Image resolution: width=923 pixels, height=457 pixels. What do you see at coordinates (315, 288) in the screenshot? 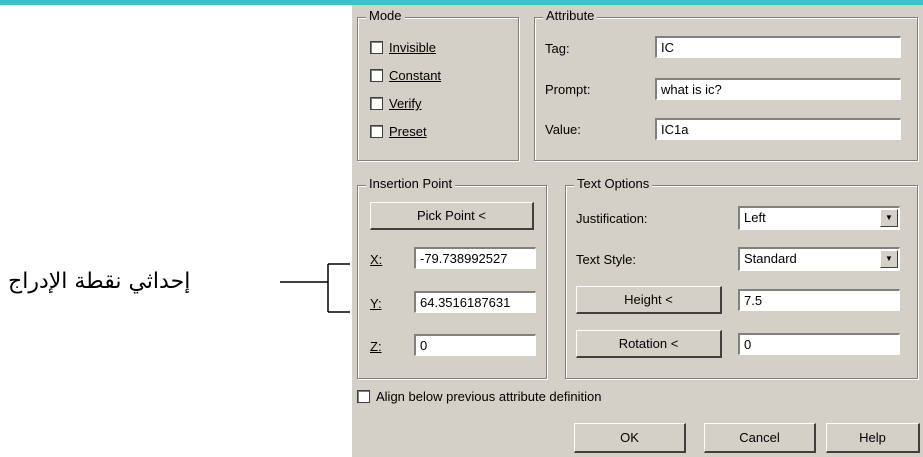
I see `annotation-bracket` at bounding box center [315, 288].